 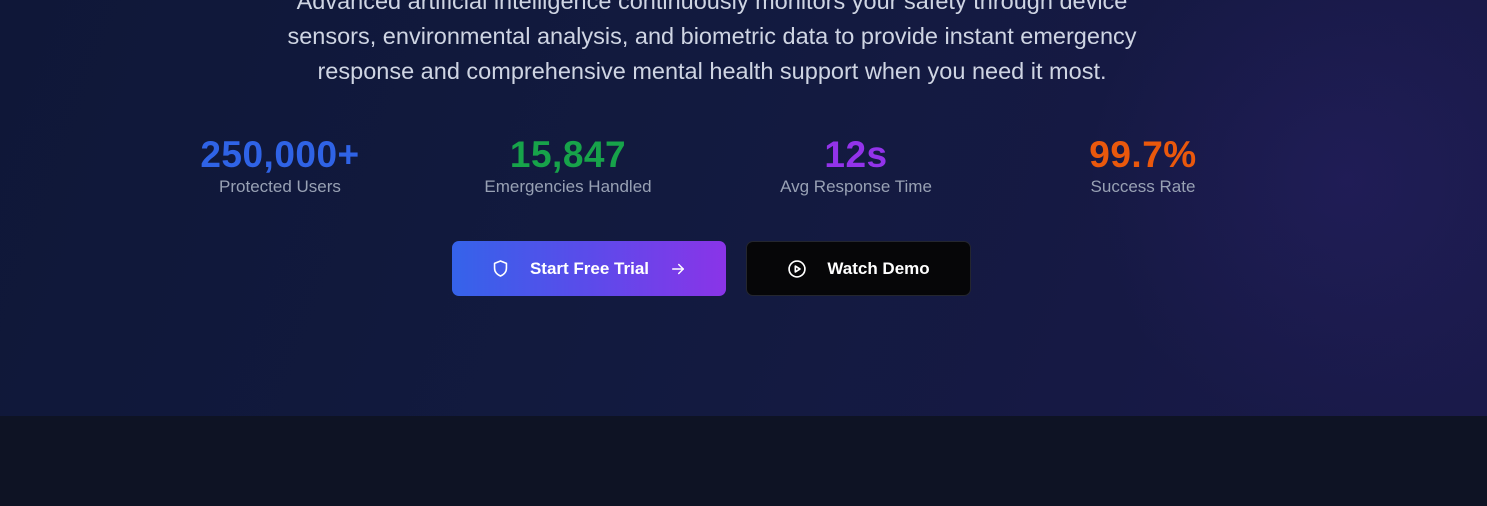 What do you see at coordinates (1143, 154) in the screenshot?
I see `stat-value: 99.7%` at bounding box center [1143, 154].